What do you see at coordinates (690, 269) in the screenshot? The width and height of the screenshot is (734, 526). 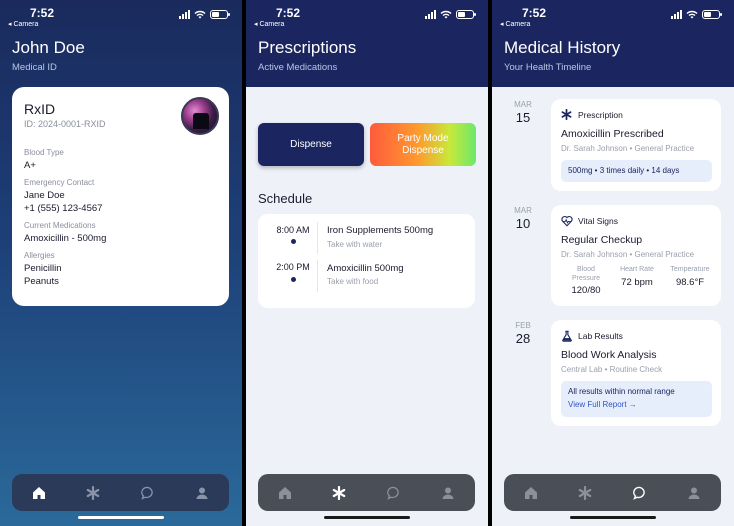 I see `vital-label: Temperature` at bounding box center [690, 269].